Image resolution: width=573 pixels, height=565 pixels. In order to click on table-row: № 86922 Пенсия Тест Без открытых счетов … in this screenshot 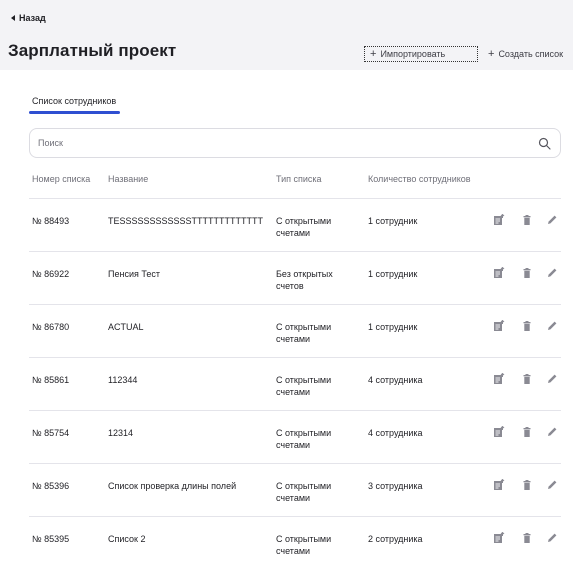, I will do `click(295, 277)`.